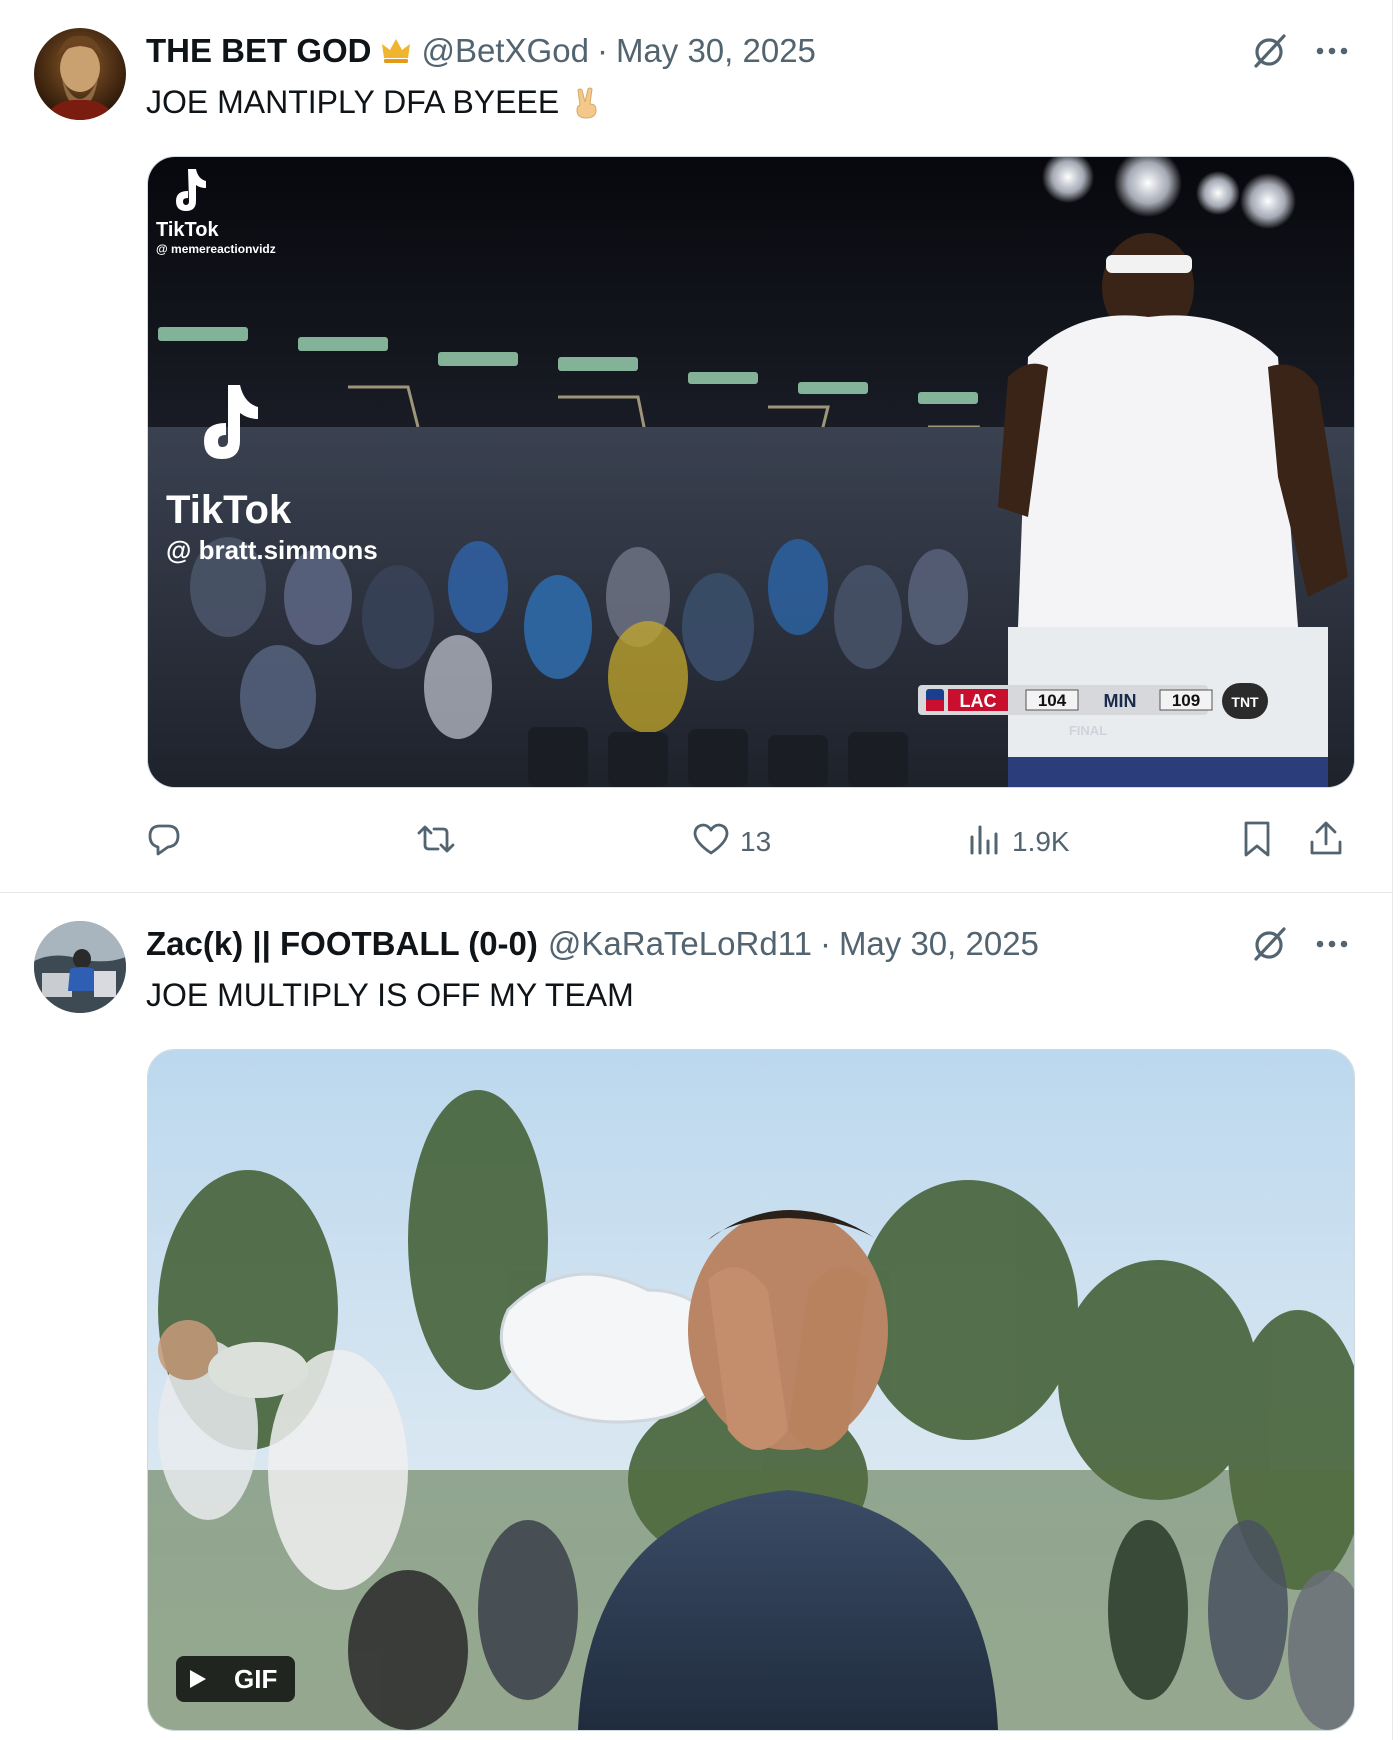  I want to click on display-name: THE BET GOD, so click(259, 51).